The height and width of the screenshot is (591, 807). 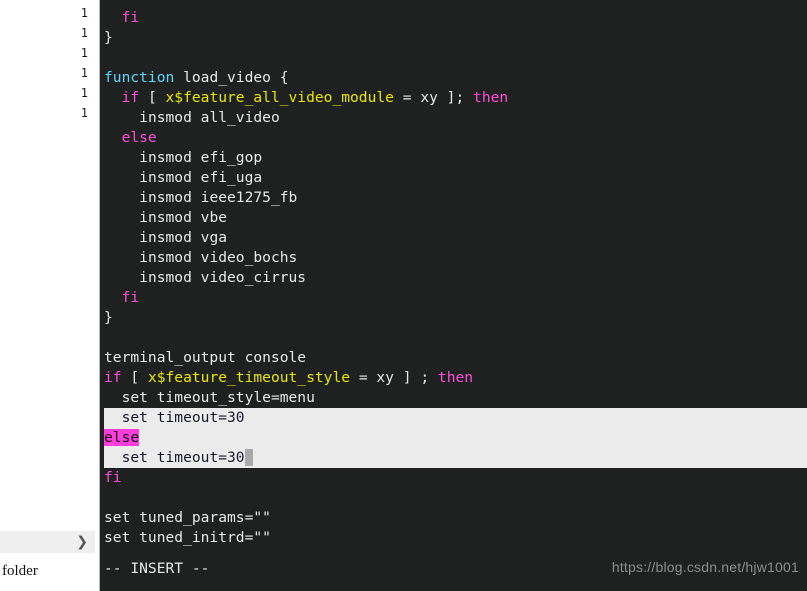 I want to click on code-token: insmod all_video, so click(x=209, y=117).